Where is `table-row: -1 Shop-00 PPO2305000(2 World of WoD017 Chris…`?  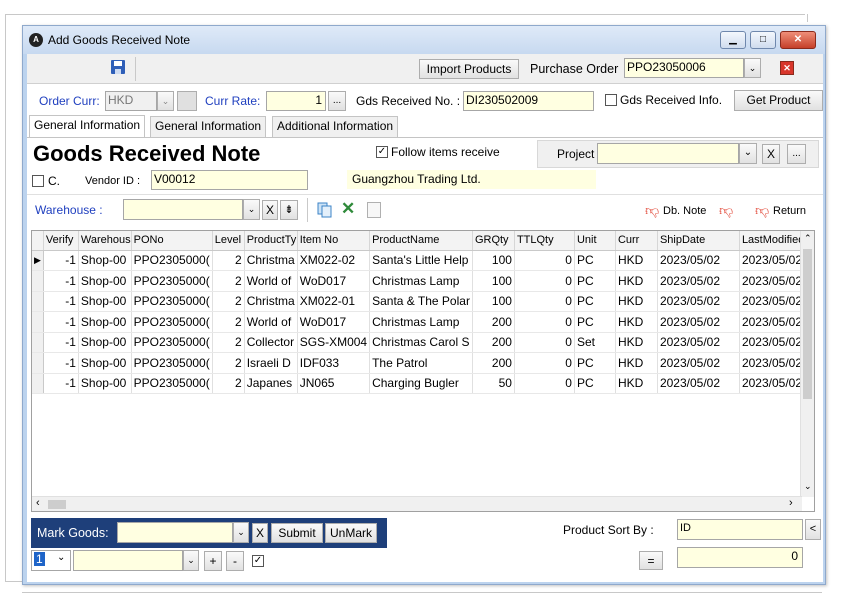 table-row: -1 Shop-00 PPO2305000(2 World of WoD017 Chris… is located at coordinates (421, 322).